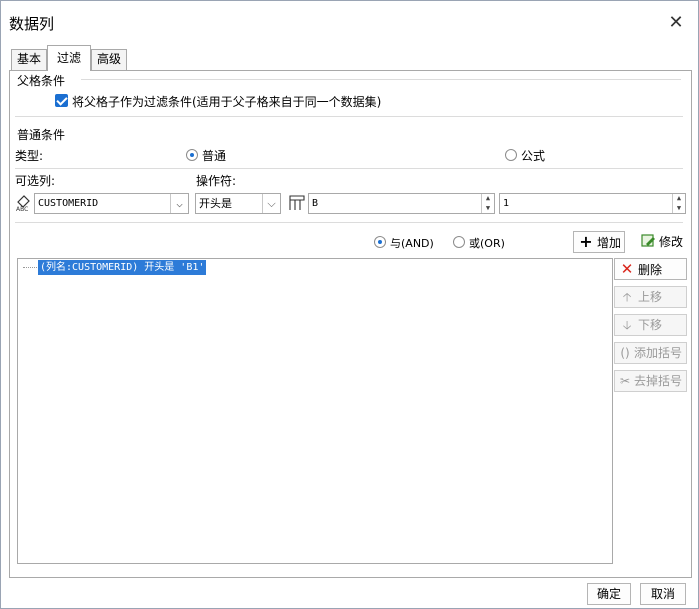  What do you see at coordinates (412, 243) in the screenshot?
I see `logic-and-label: 与(AND)` at bounding box center [412, 243].